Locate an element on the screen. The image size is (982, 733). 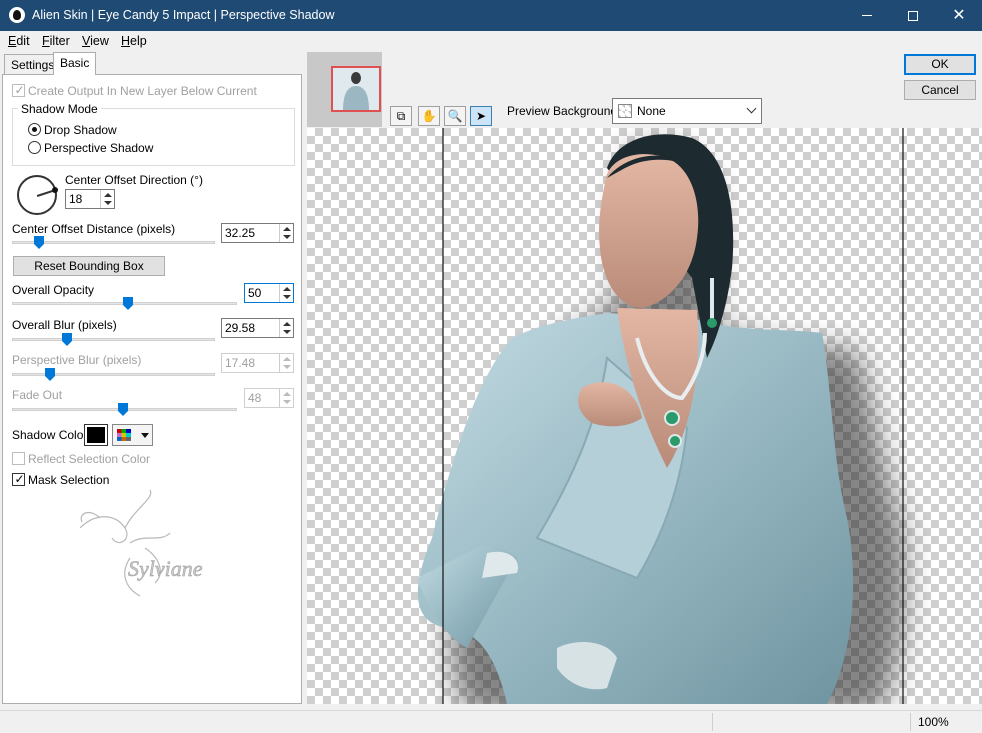
navigator-viewport is located at coordinates (356, 89).